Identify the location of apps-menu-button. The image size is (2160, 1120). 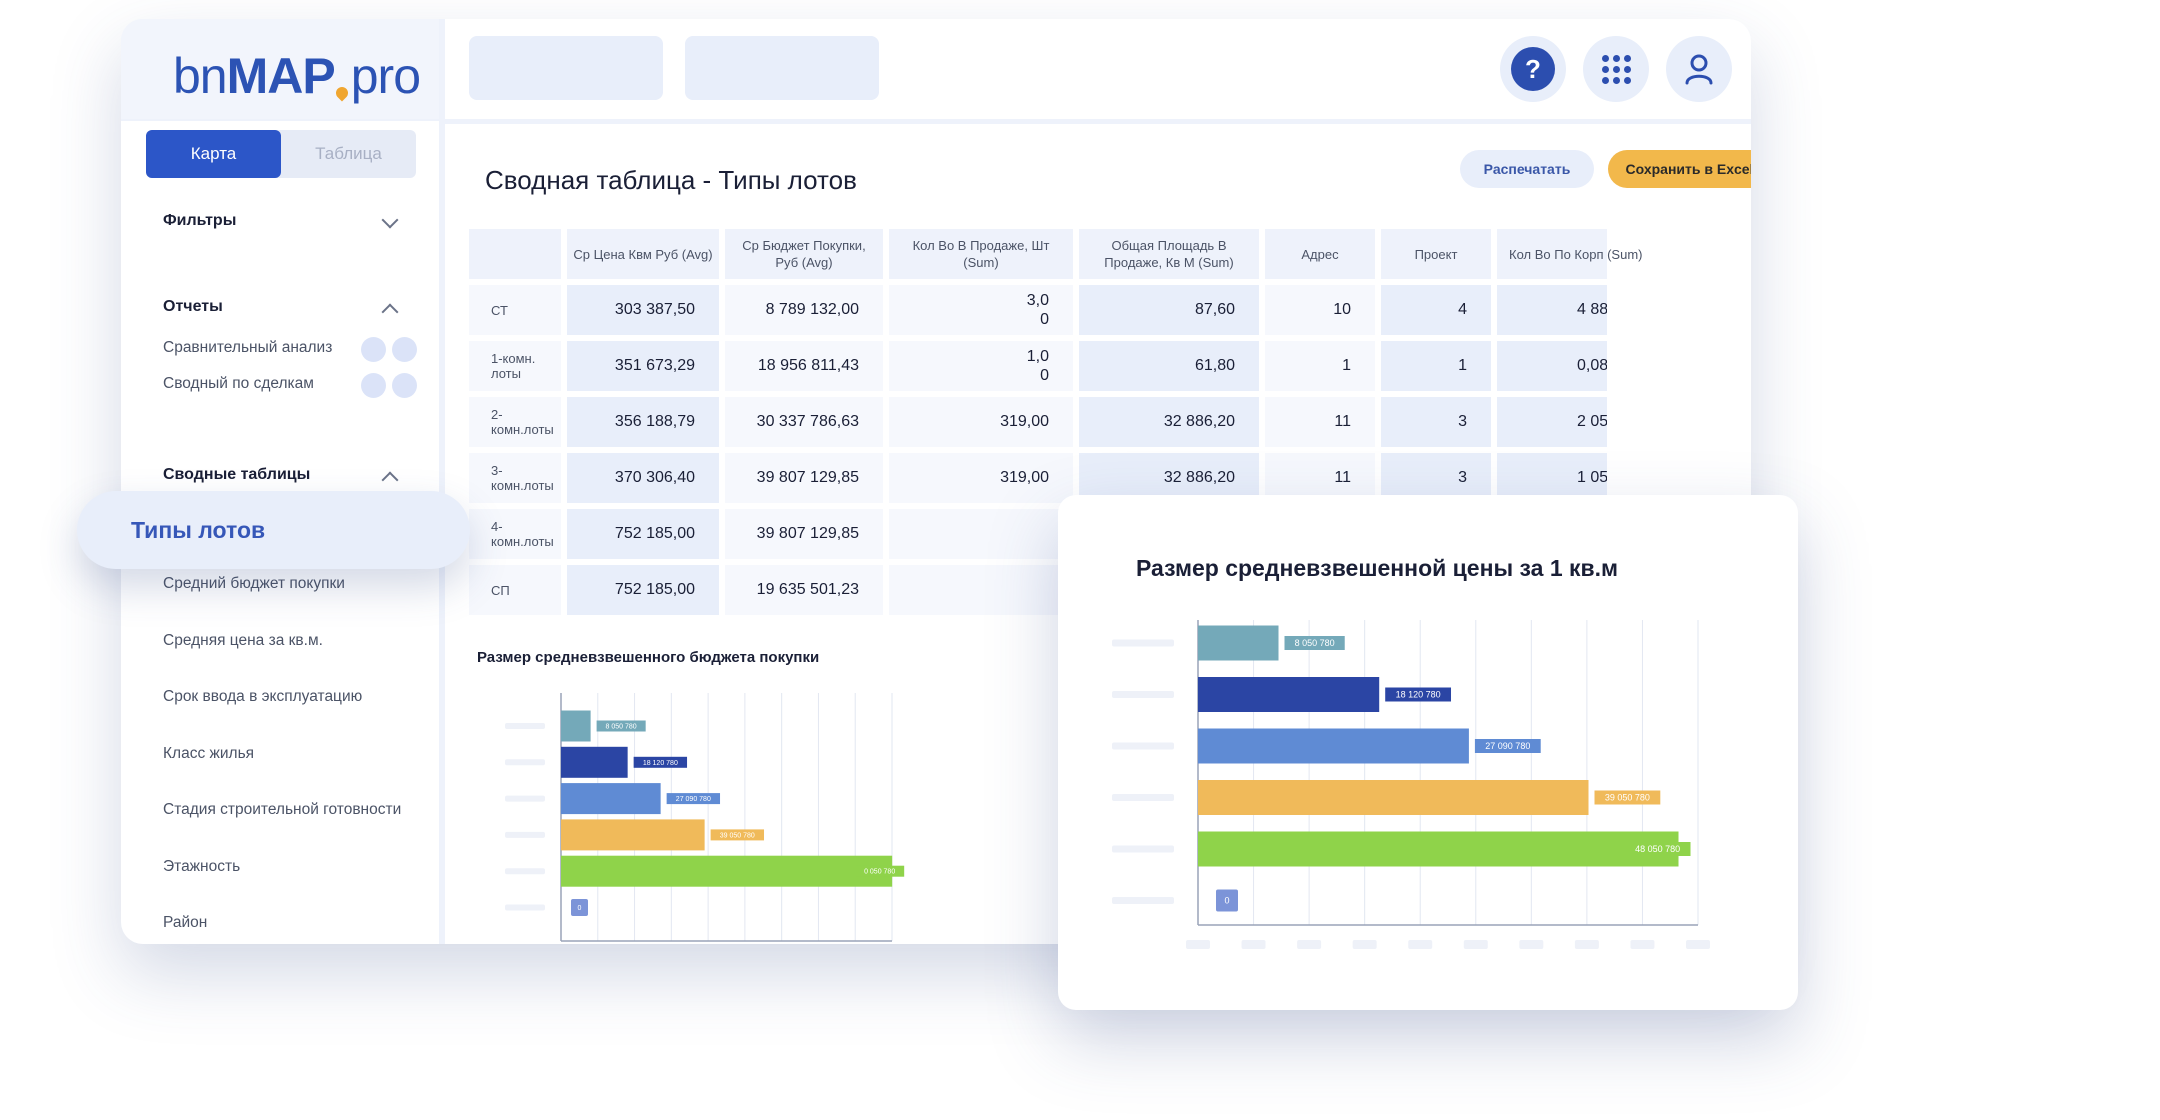
(1616, 69).